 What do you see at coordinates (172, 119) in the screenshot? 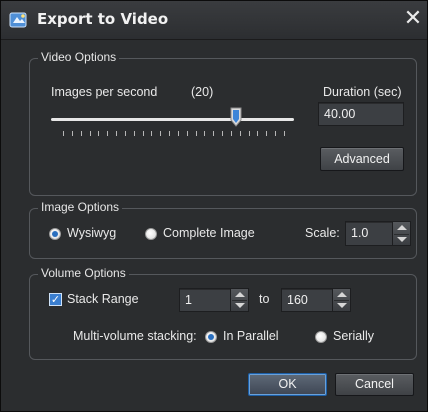
I see `images-per-second-slider-track` at bounding box center [172, 119].